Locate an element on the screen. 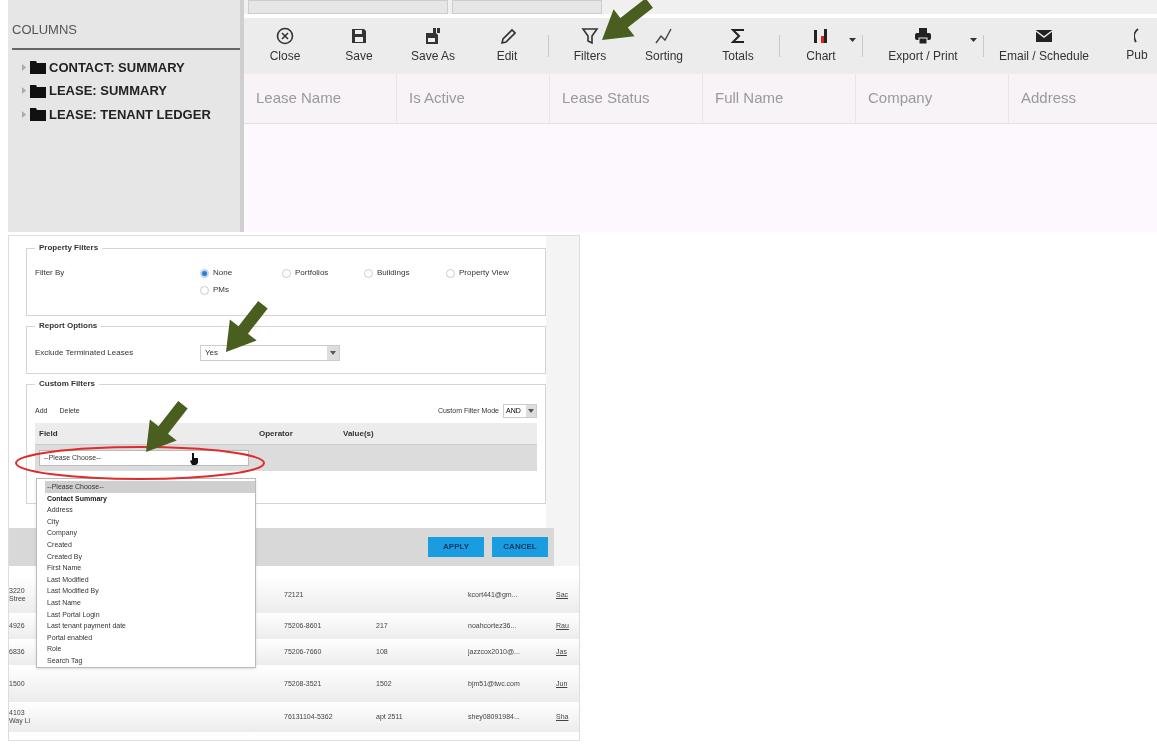 Image resolution: width=1157 pixels, height=744 pixels. toolbar-button: Filters is located at coordinates (590, 46).